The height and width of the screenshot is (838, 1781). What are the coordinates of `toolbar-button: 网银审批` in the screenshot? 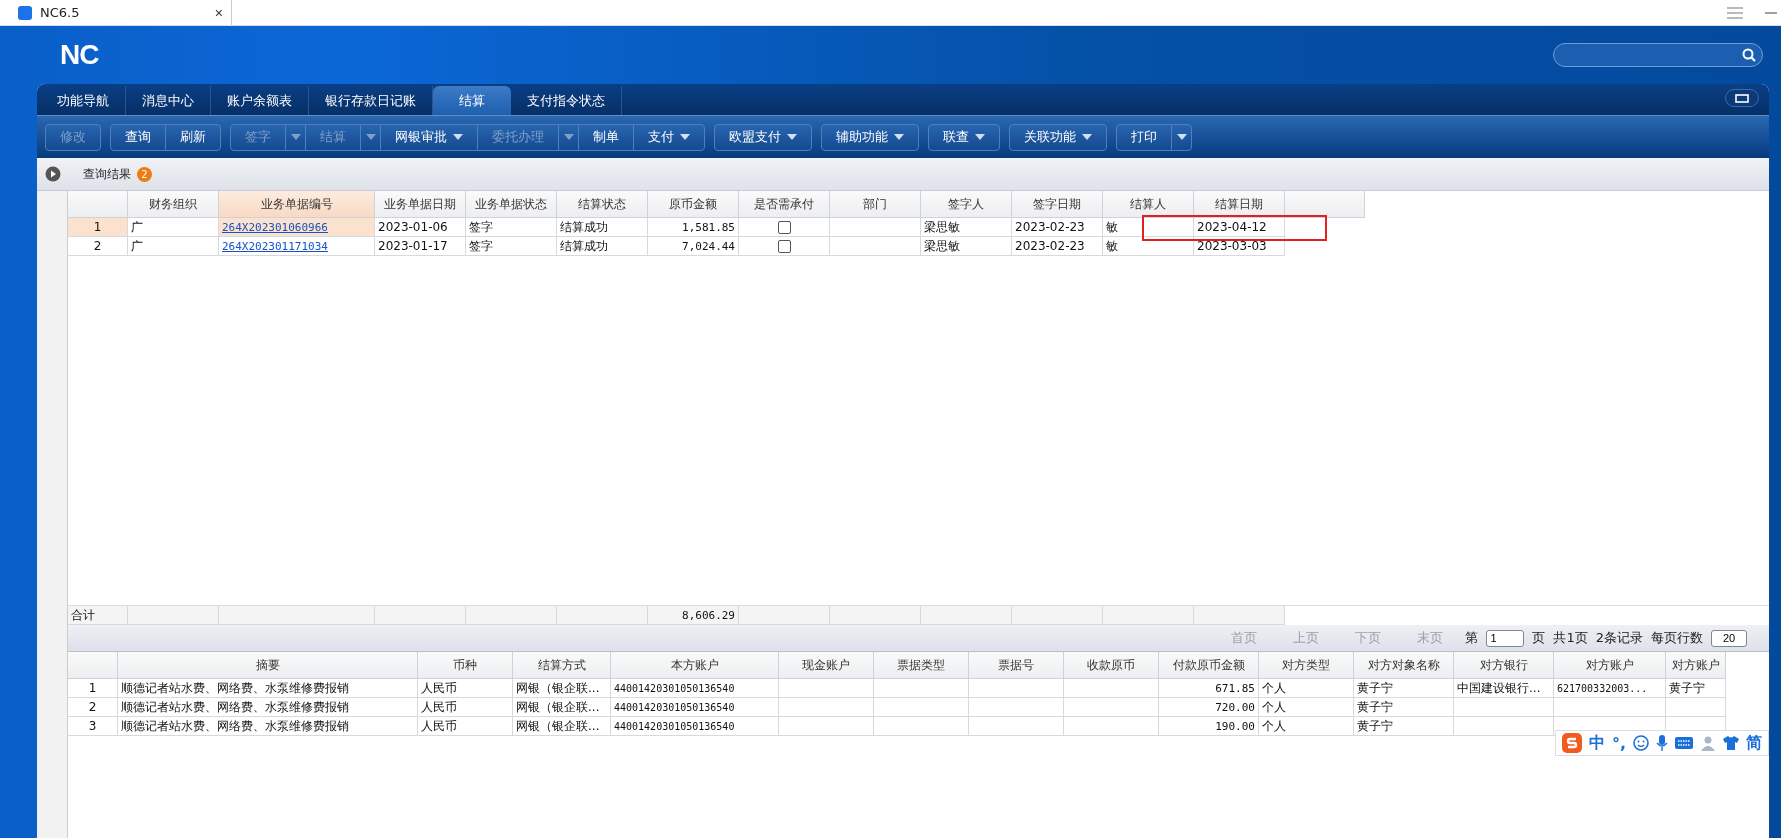 It's located at (428, 137).